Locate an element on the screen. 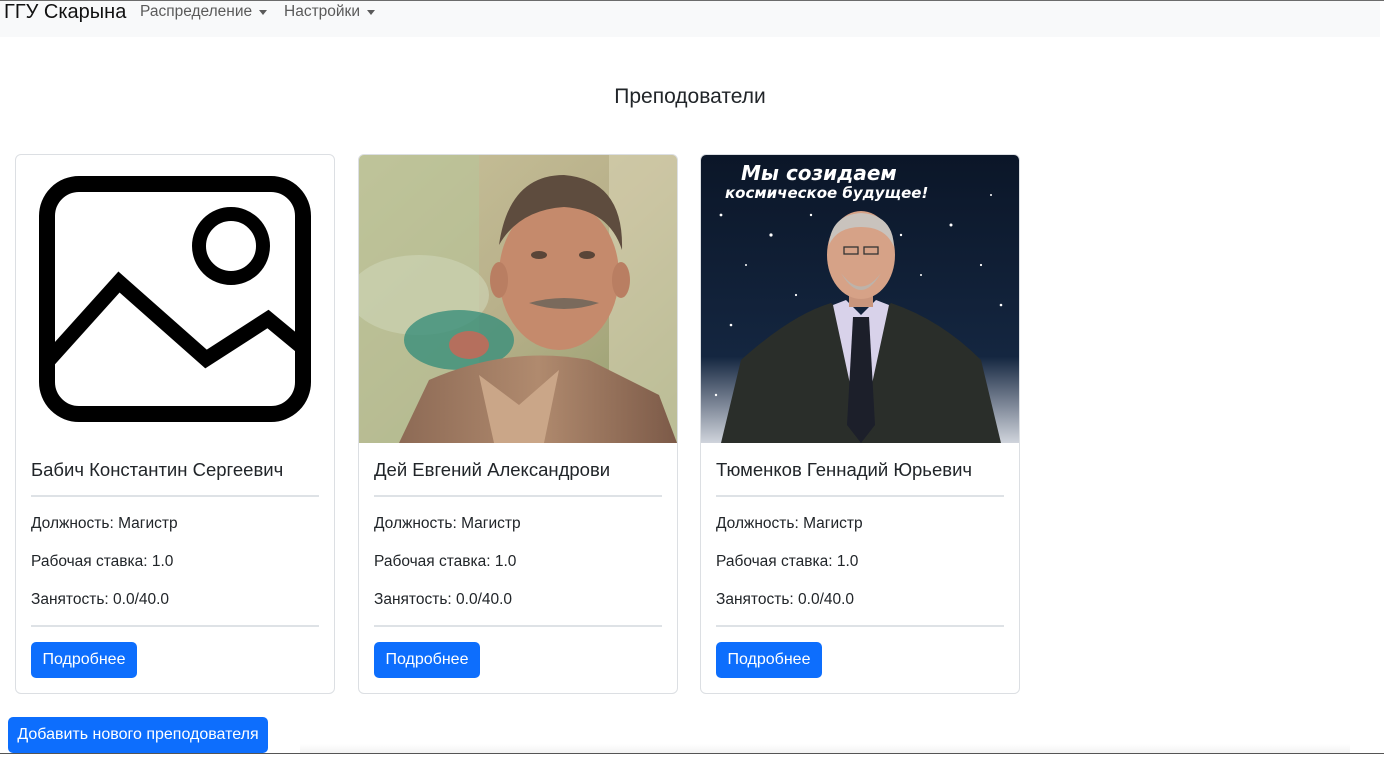 The height and width of the screenshot is (757, 1384). placeholder-image-icon is located at coordinates (175, 299).